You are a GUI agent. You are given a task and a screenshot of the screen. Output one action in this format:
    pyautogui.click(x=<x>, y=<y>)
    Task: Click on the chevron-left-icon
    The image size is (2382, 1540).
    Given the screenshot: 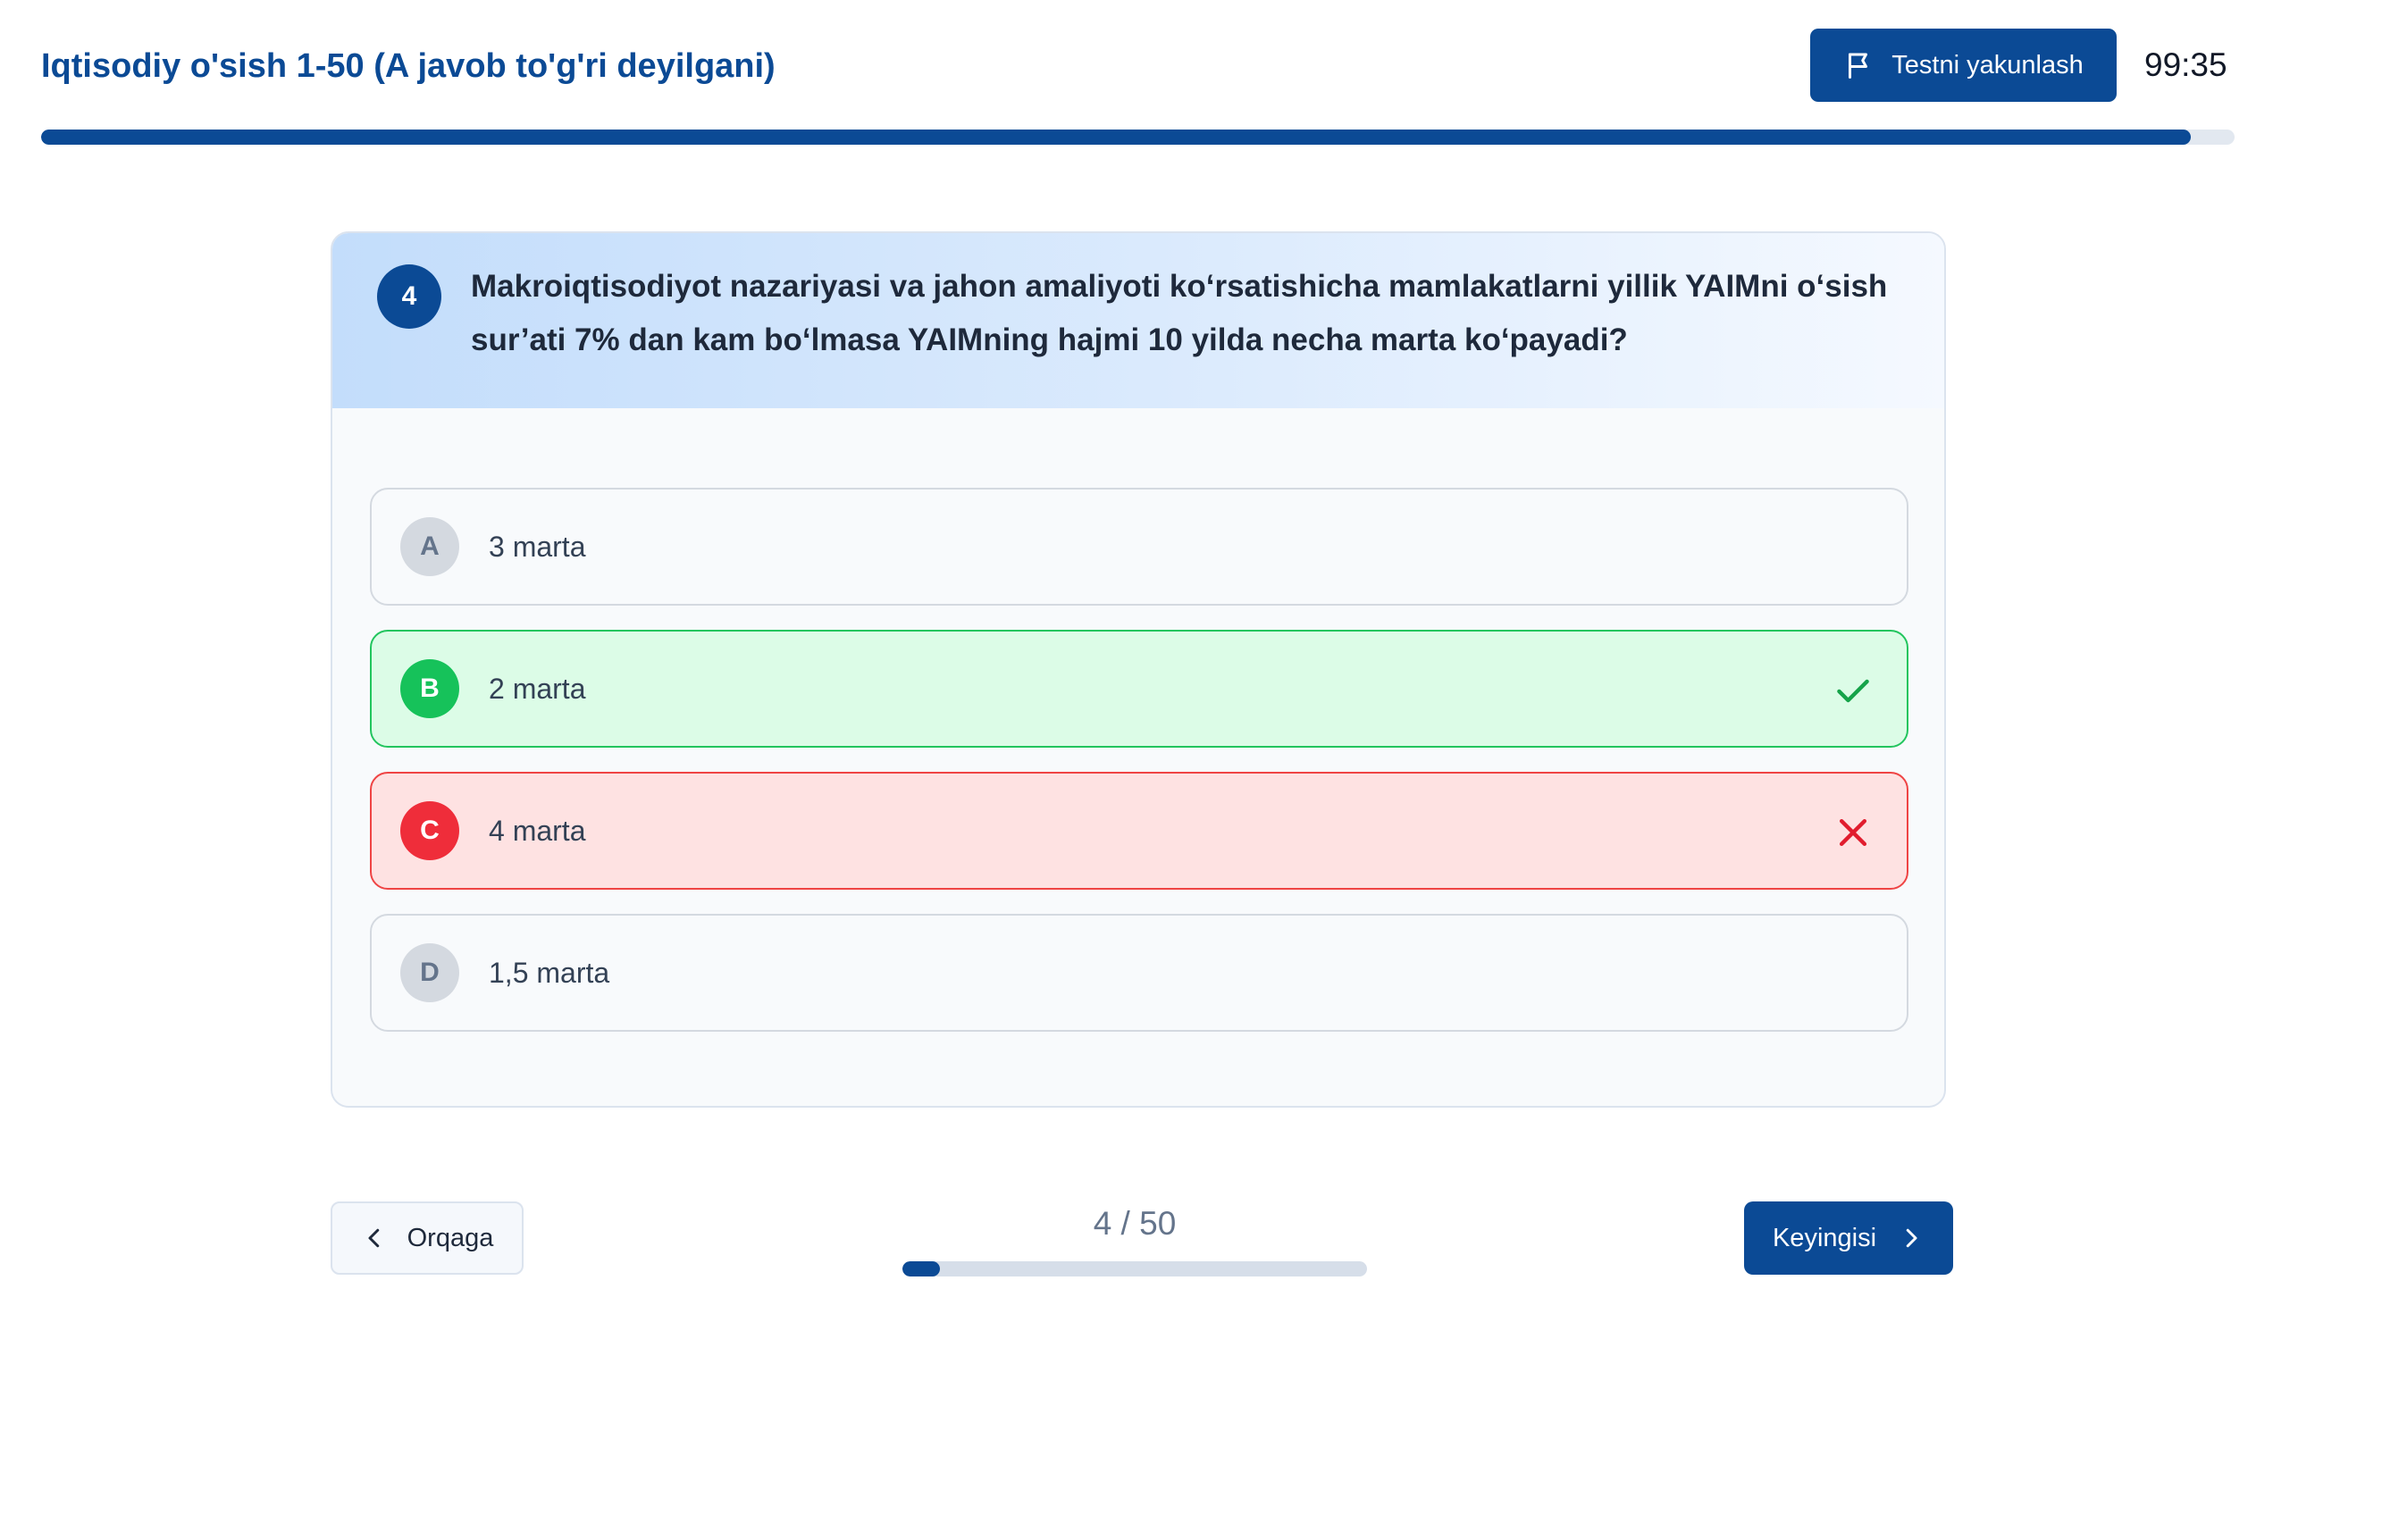 What is the action you would take?
    pyautogui.click(x=374, y=1238)
    